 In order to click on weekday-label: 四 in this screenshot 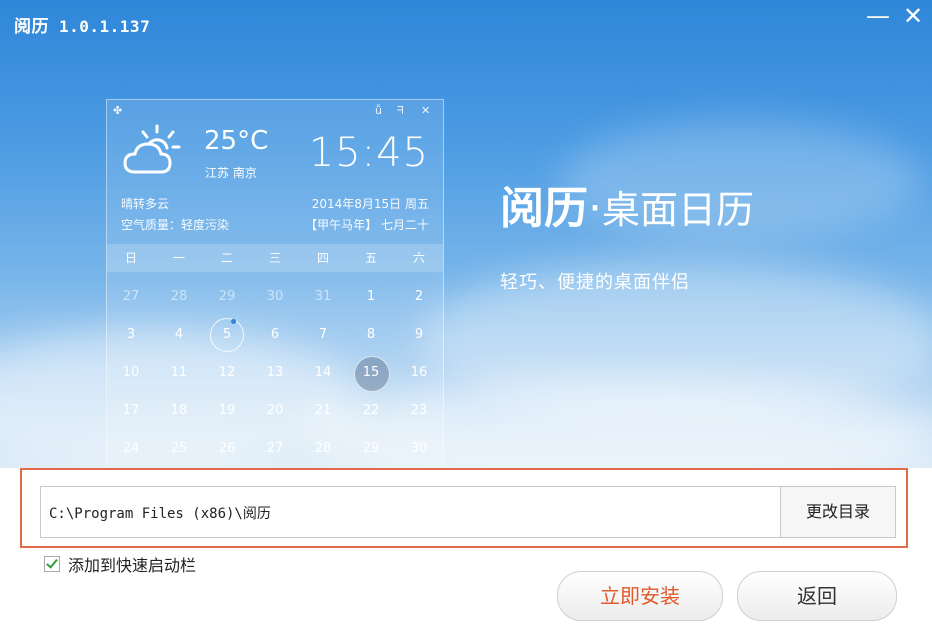, I will do `click(322, 258)`.